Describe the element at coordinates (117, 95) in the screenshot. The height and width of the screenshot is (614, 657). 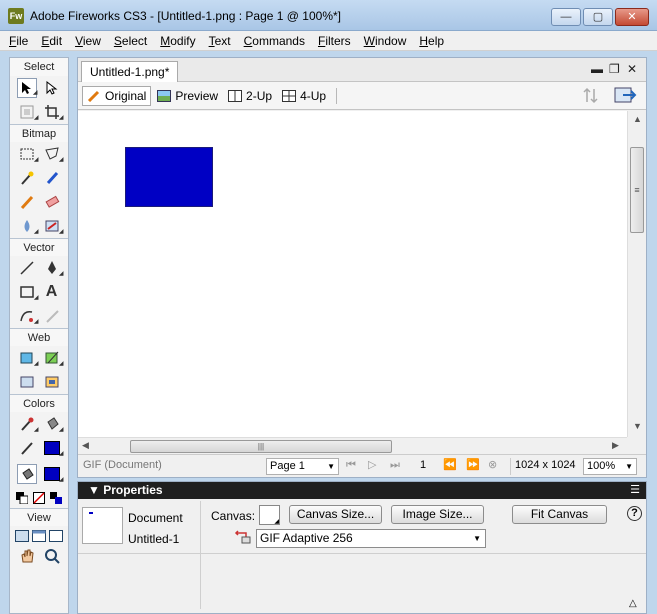
I see `original-view-button: Original` at that location.